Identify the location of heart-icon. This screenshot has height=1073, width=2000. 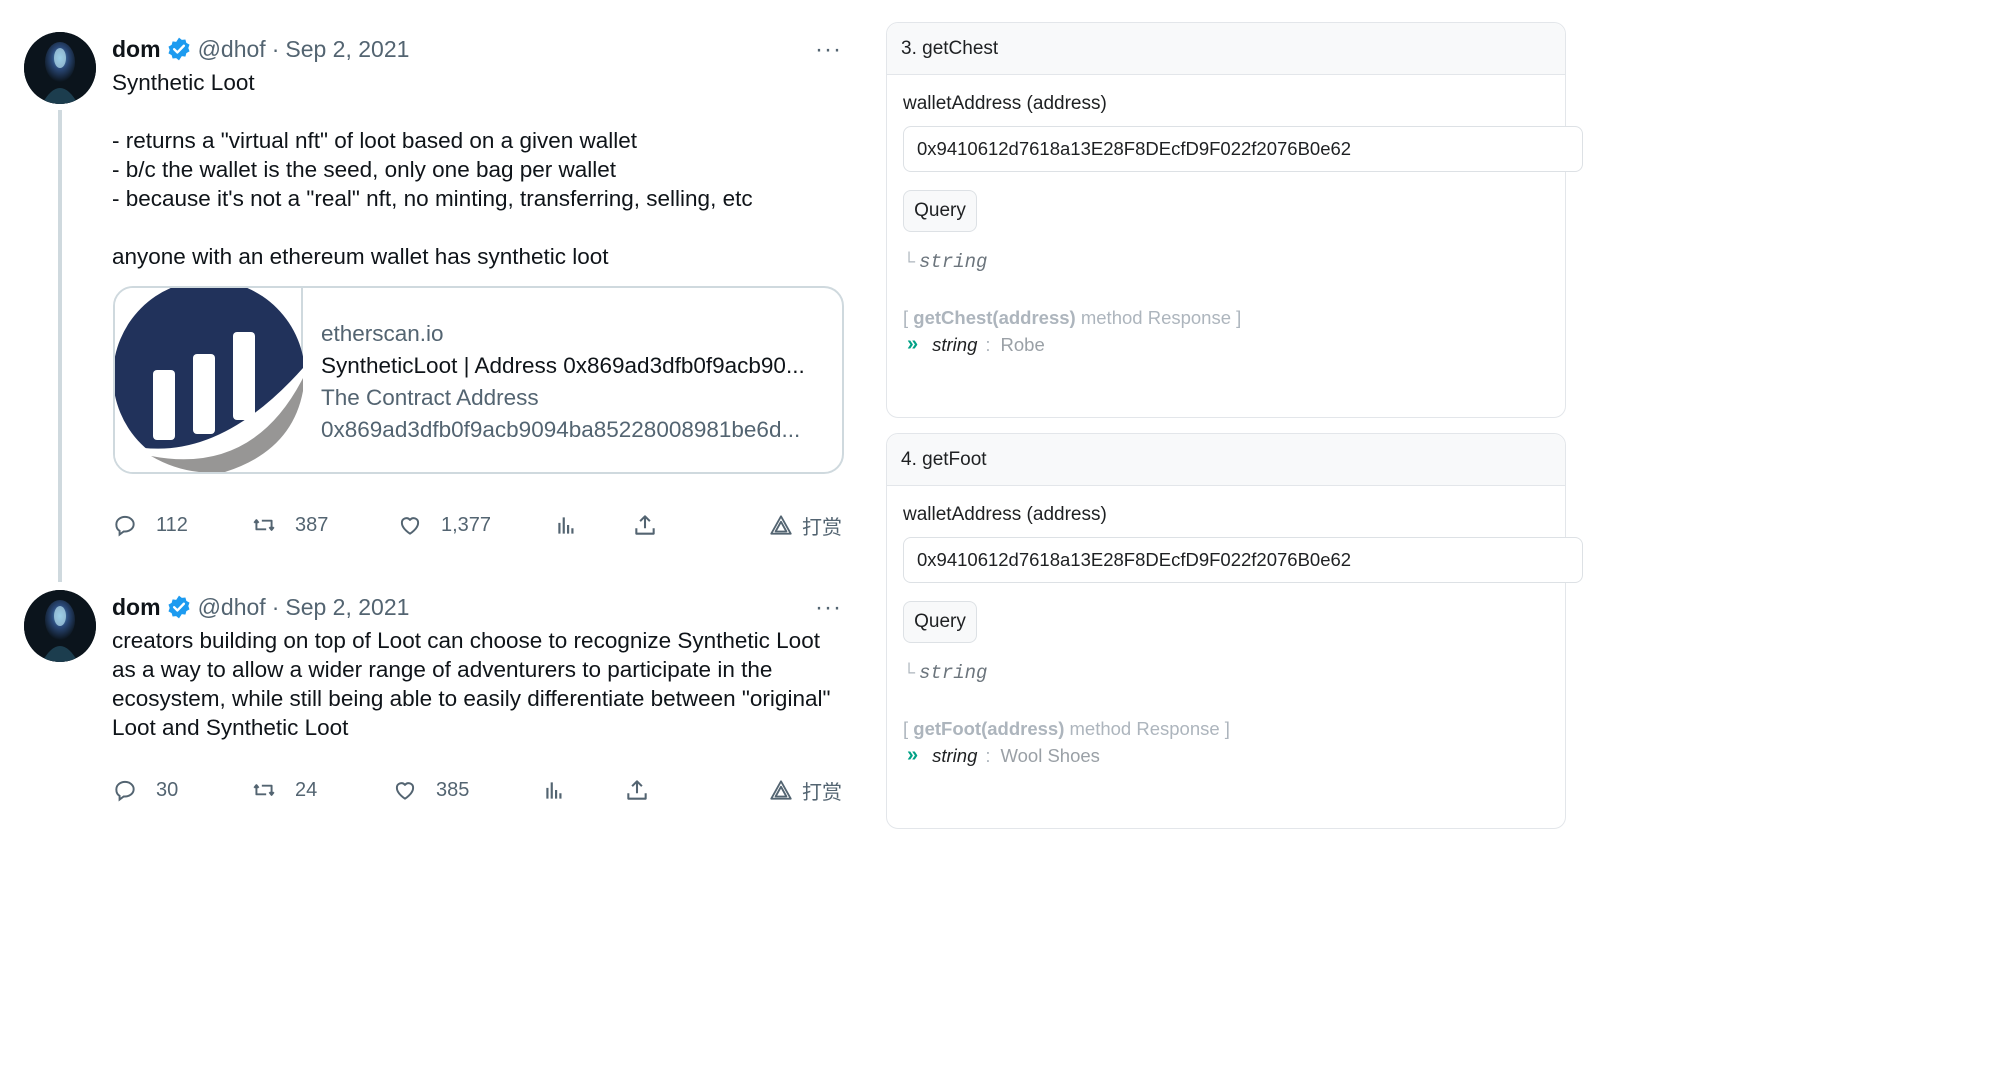
(410, 526).